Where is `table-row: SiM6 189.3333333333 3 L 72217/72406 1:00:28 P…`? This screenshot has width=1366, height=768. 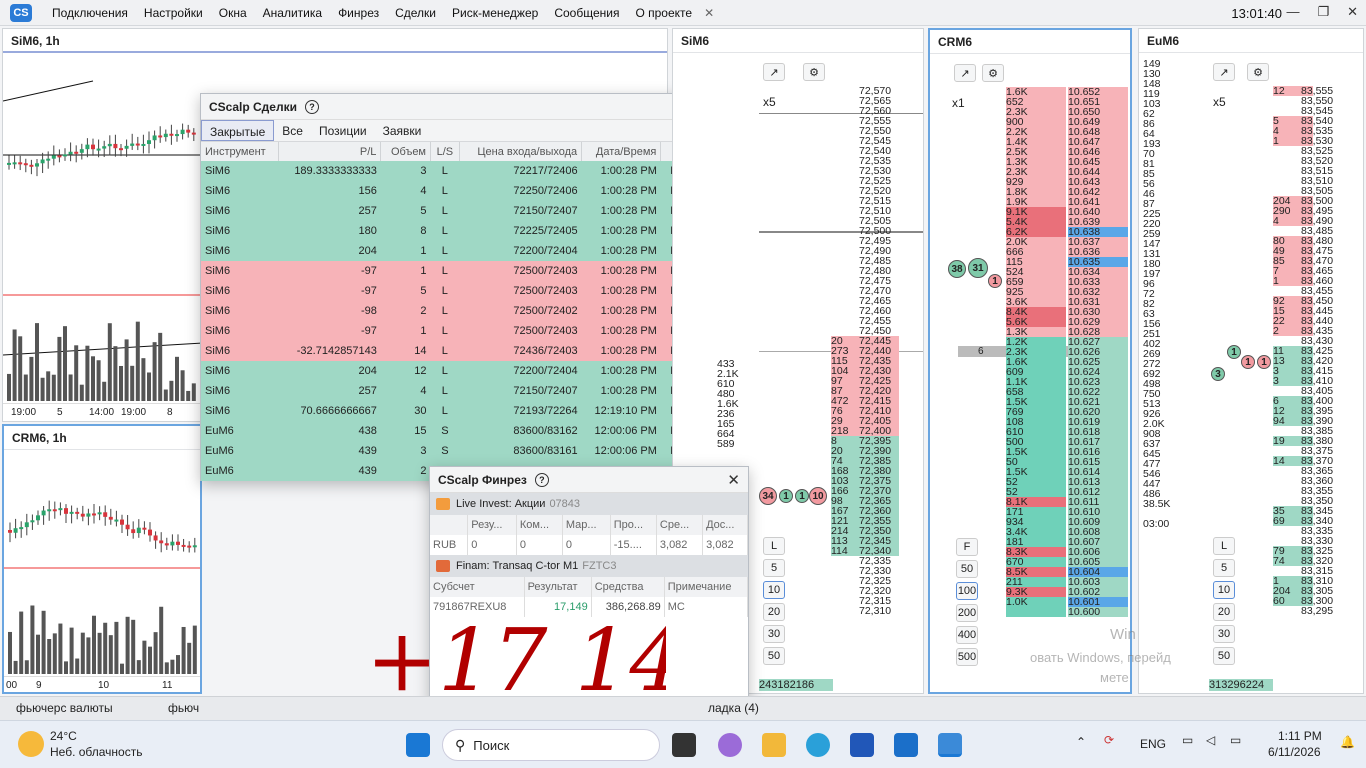 table-row: SiM6 189.3333333333 3 L 72217/72406 1:00:28 P… is located at coordinates (455, 171).